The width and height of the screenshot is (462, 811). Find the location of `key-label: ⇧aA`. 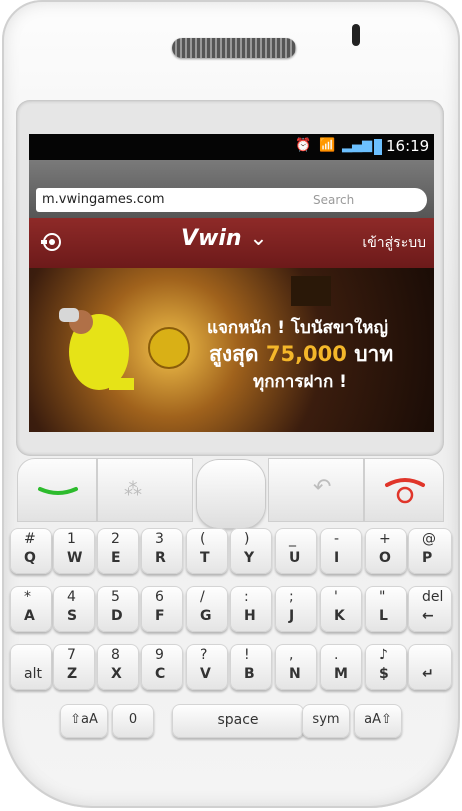

key-label: ⇧aA is located at coordinates (84, 719).